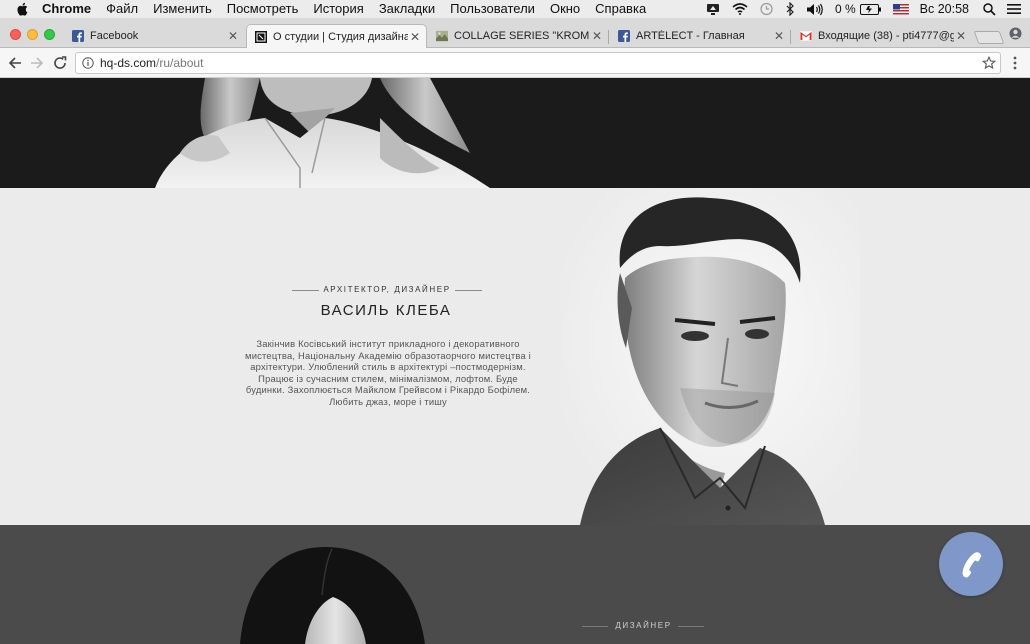  Describe the element at coordinates (340, 37) in the screenshot. I see `tab-title: О студии | Студия дизайна H` at that location.